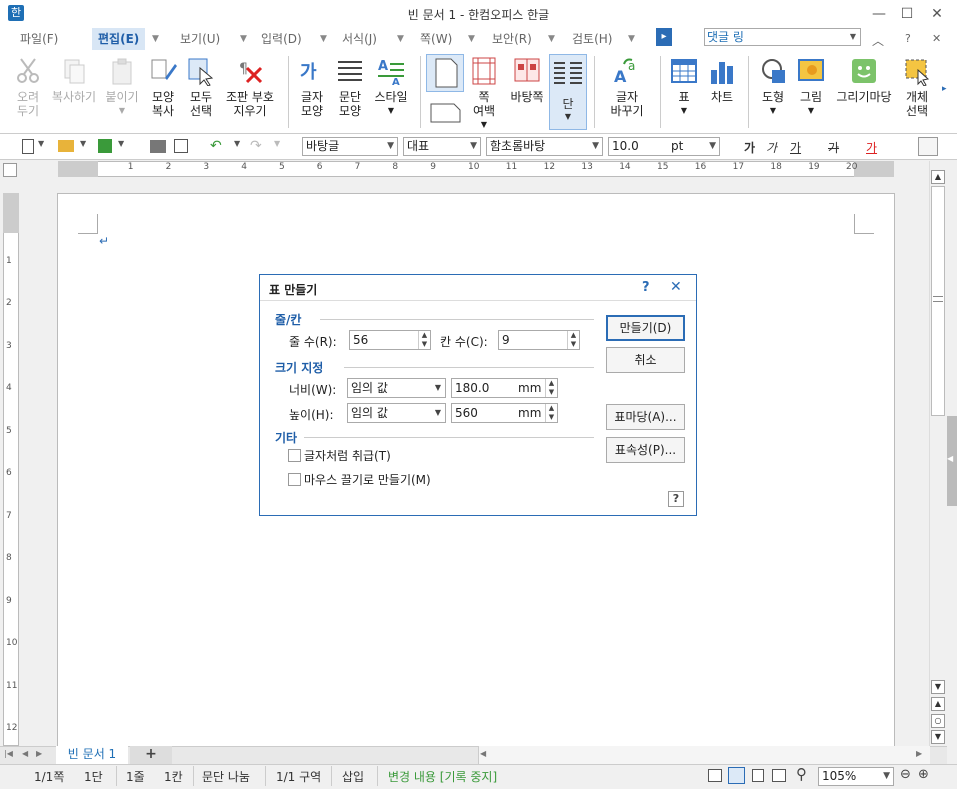 This screenshot has width=957, height=789. Describe the element at coordinates (676, 287) in the screenshot. I see `dialog-close-icon: ✕` at that location.